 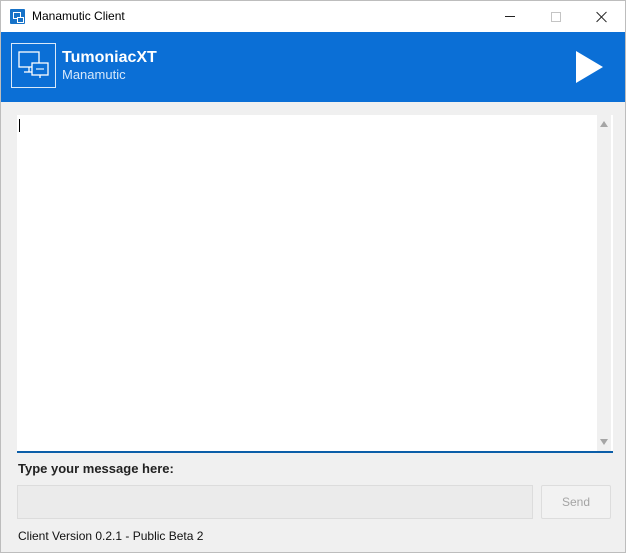 I want to click on close-button, so click(x=602, y=16).